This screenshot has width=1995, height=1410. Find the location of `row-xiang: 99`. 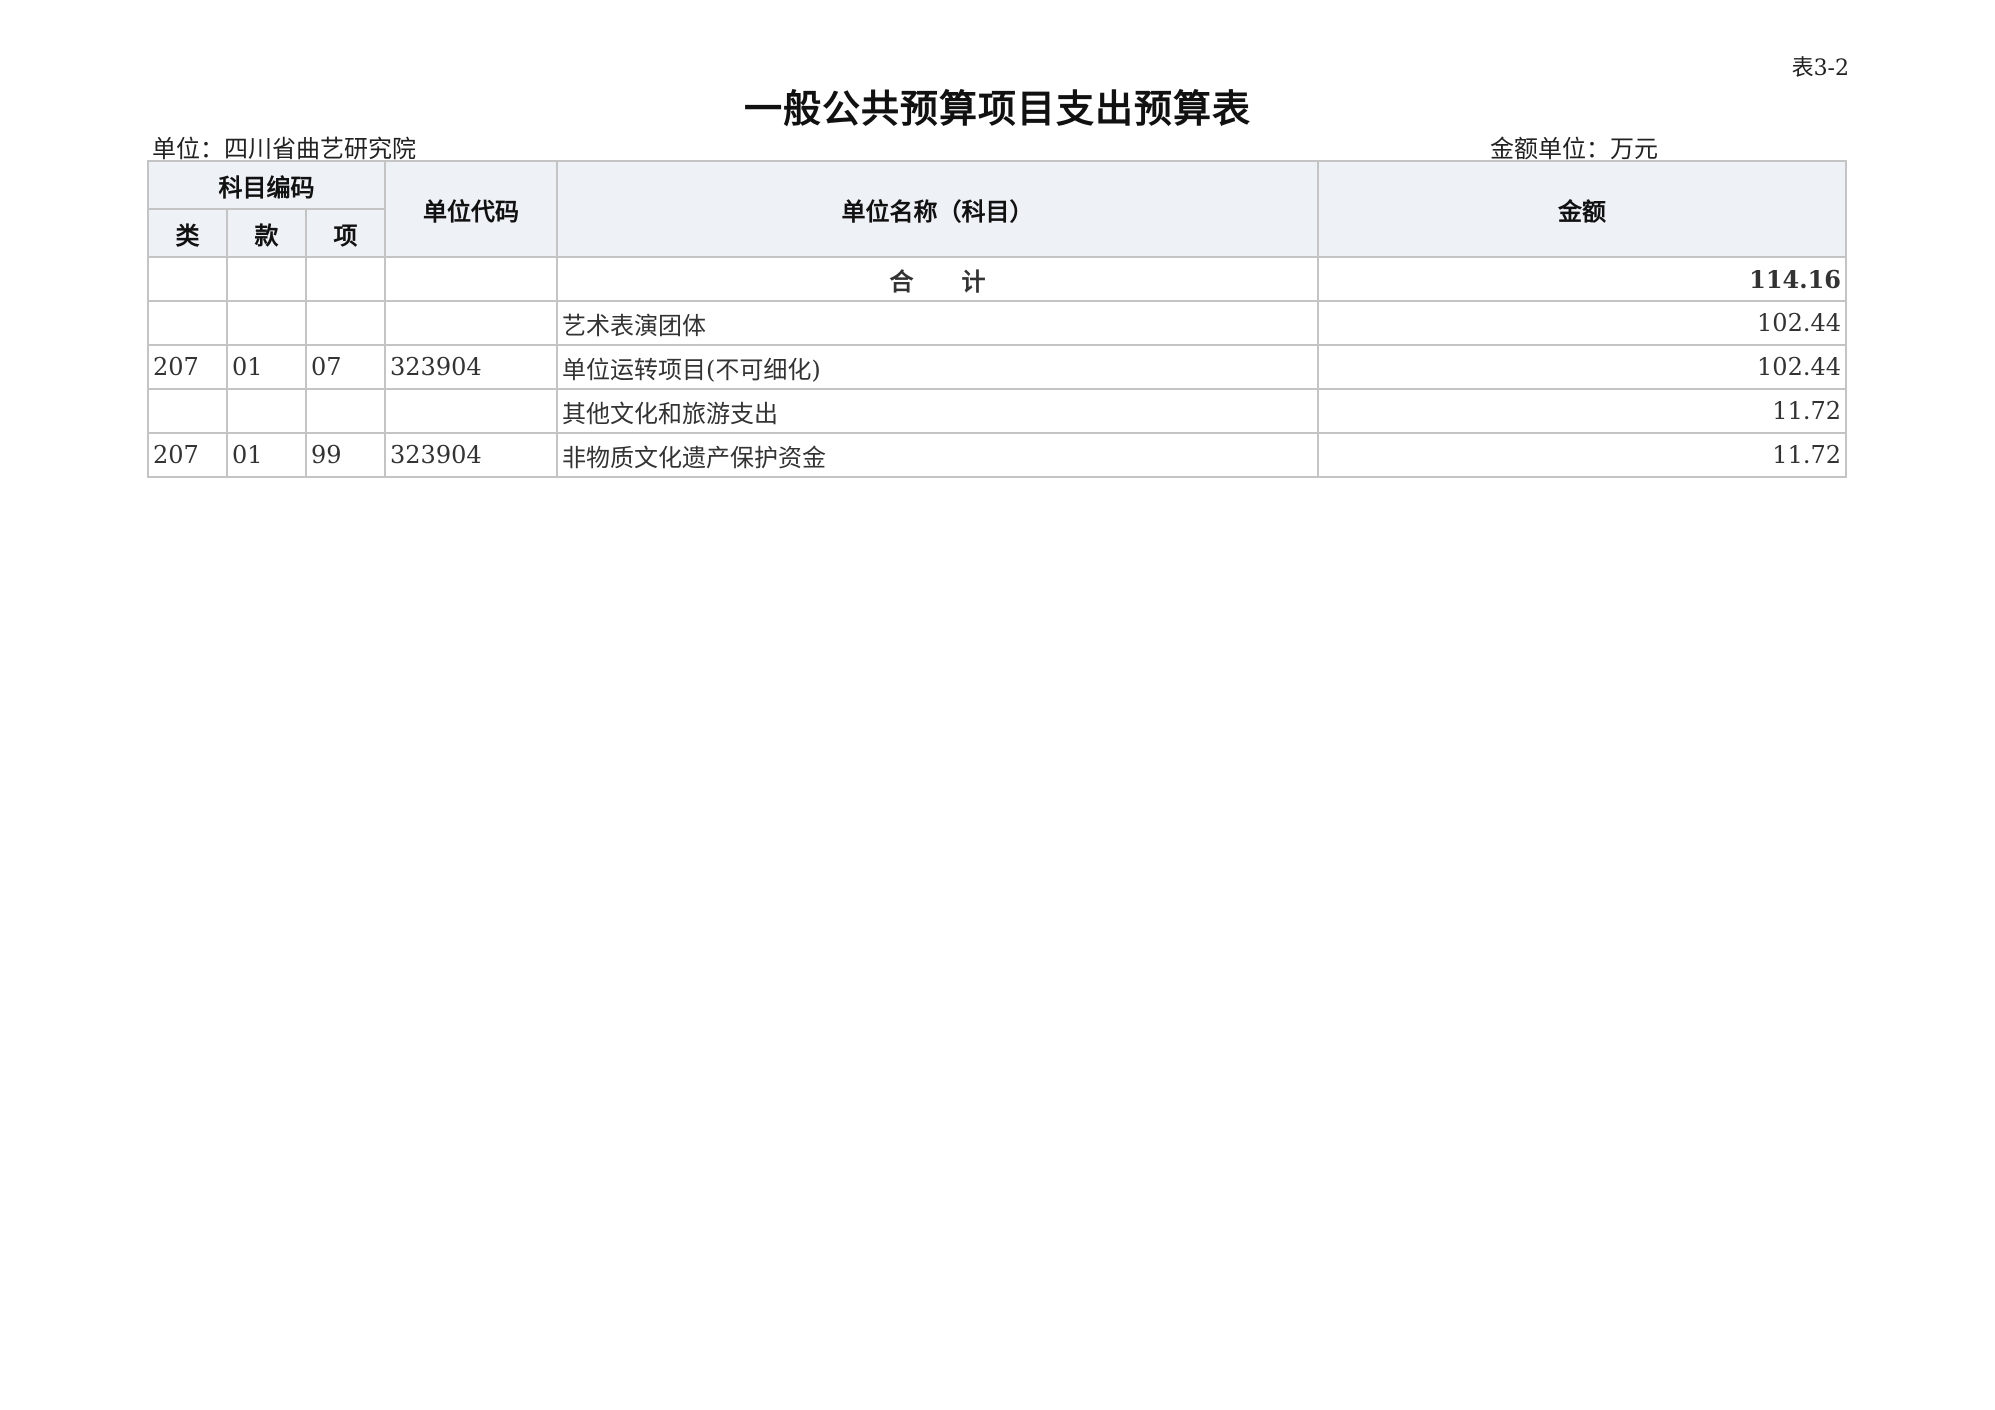

row-xiang: 99 is located at coordinates (345, 455).